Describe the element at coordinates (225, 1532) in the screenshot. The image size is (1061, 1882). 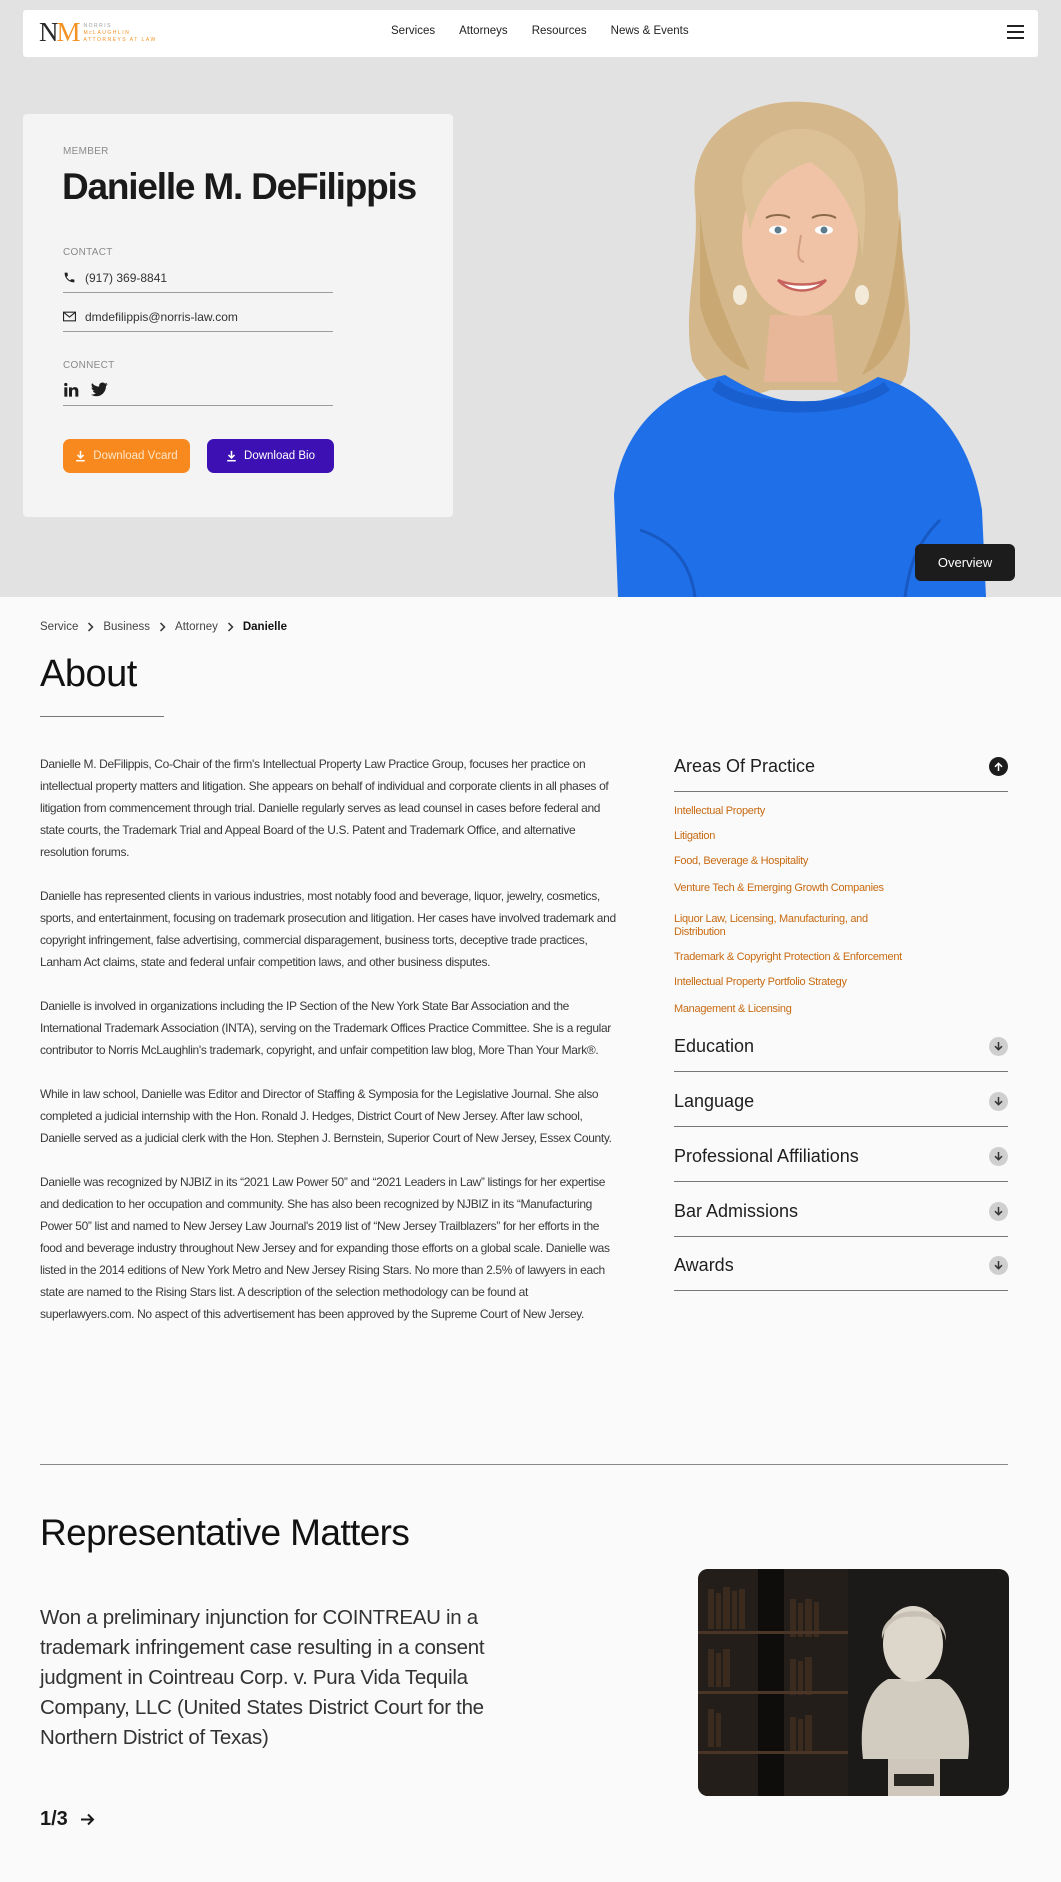
I see `representative-matters-heading: Representative Matters` at that location.